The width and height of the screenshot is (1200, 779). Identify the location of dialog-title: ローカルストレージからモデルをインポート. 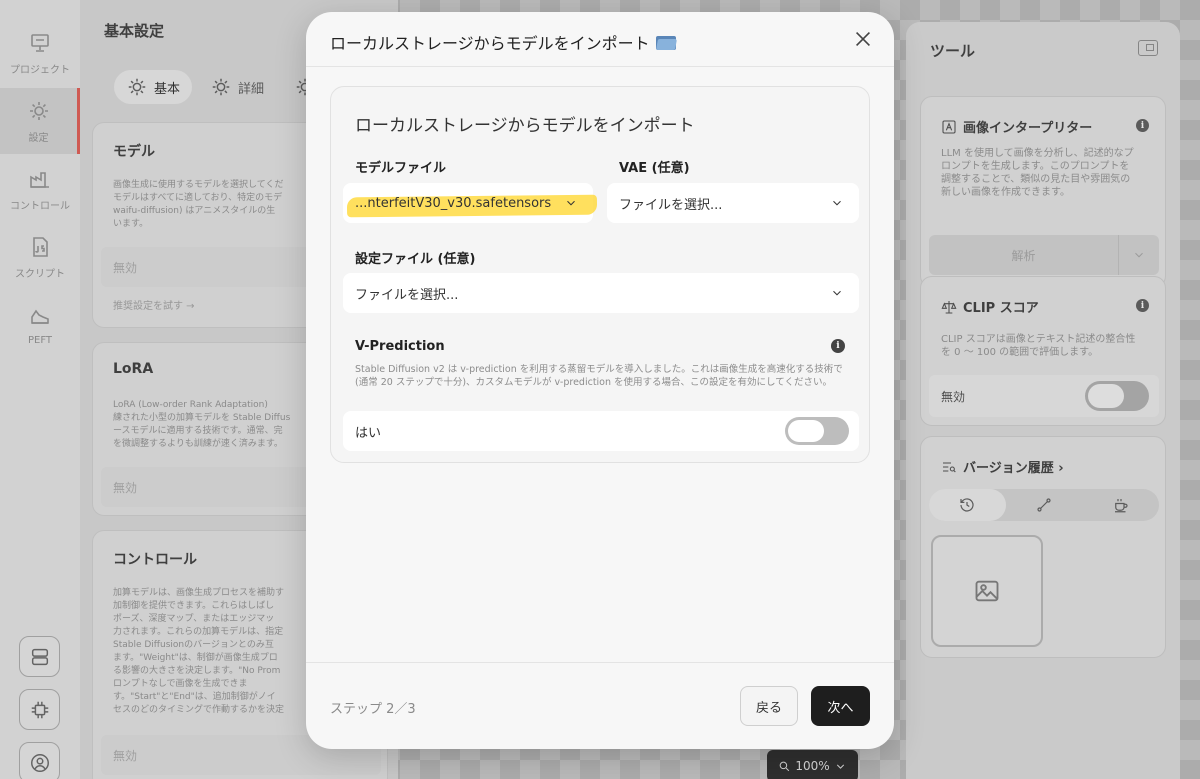
(503, 42).